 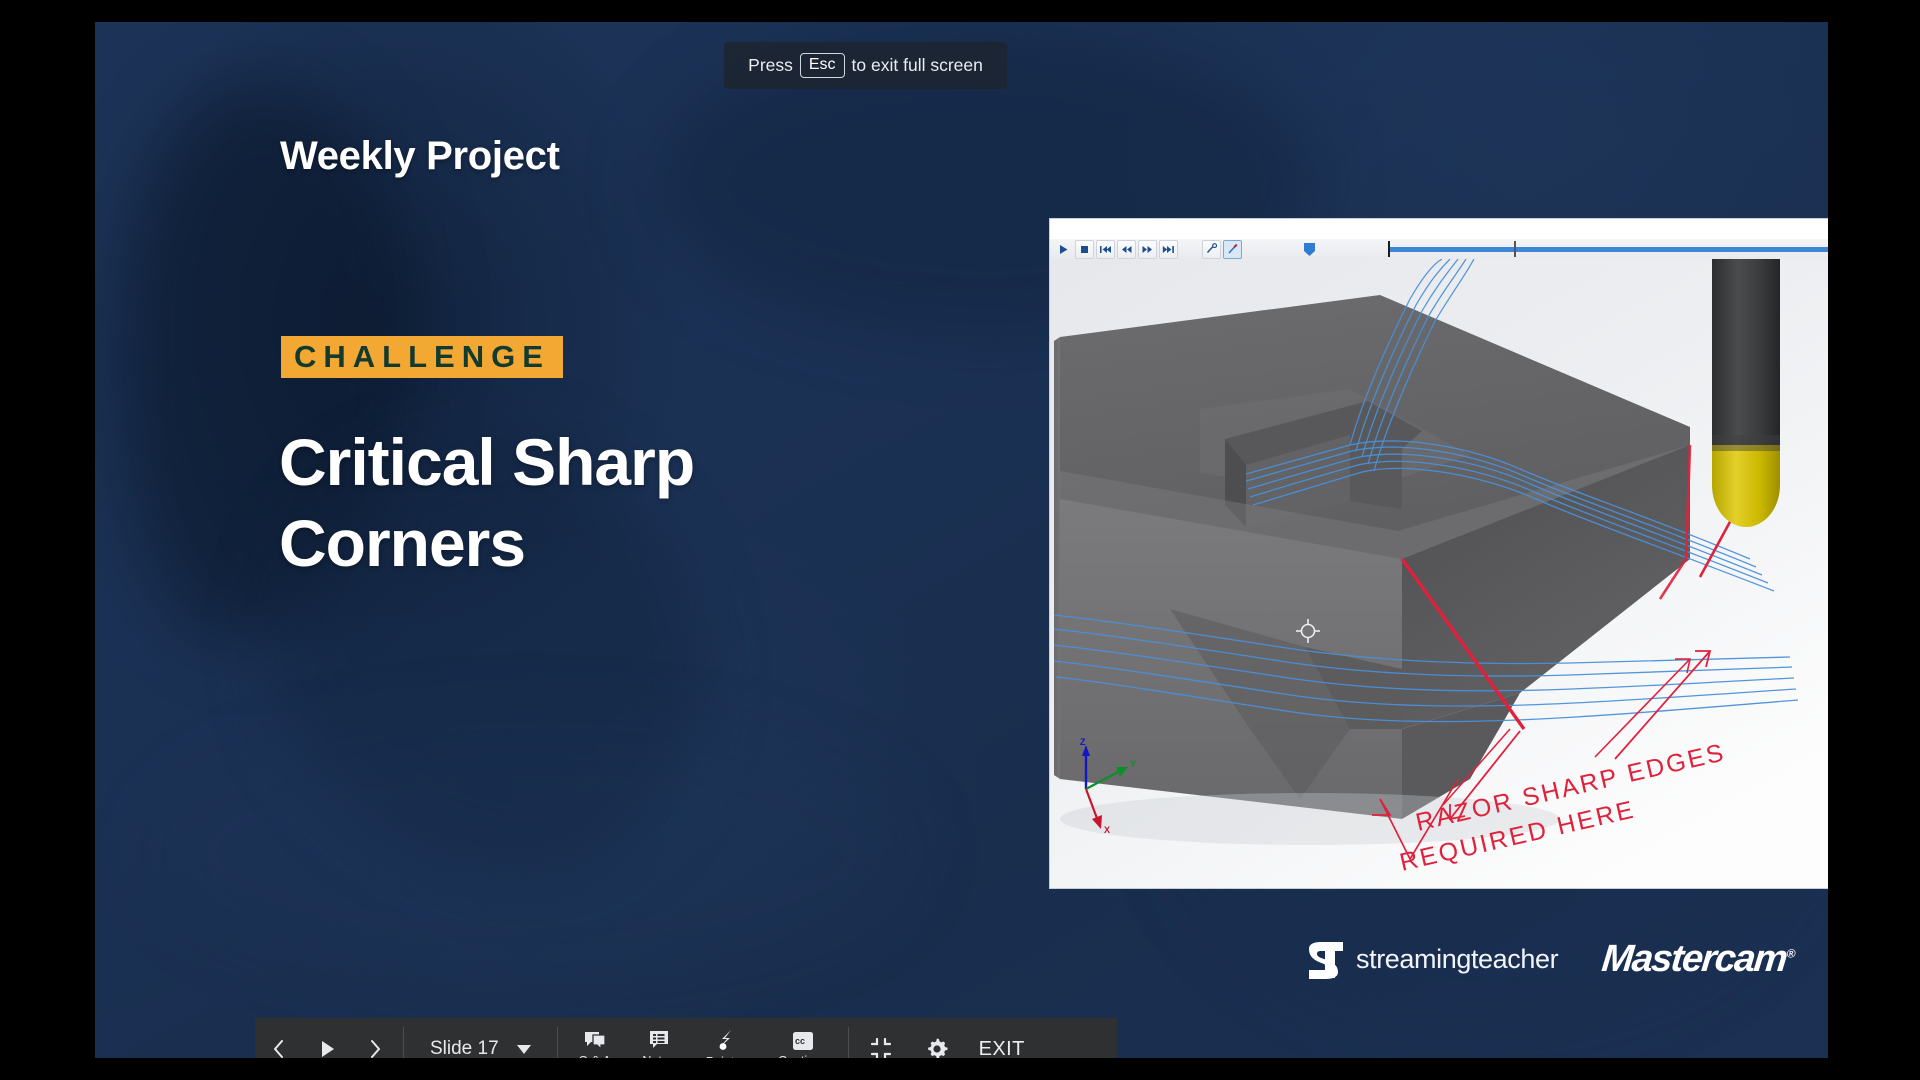 I want to click on cad-blank-top, so click(x=1439, y=229).